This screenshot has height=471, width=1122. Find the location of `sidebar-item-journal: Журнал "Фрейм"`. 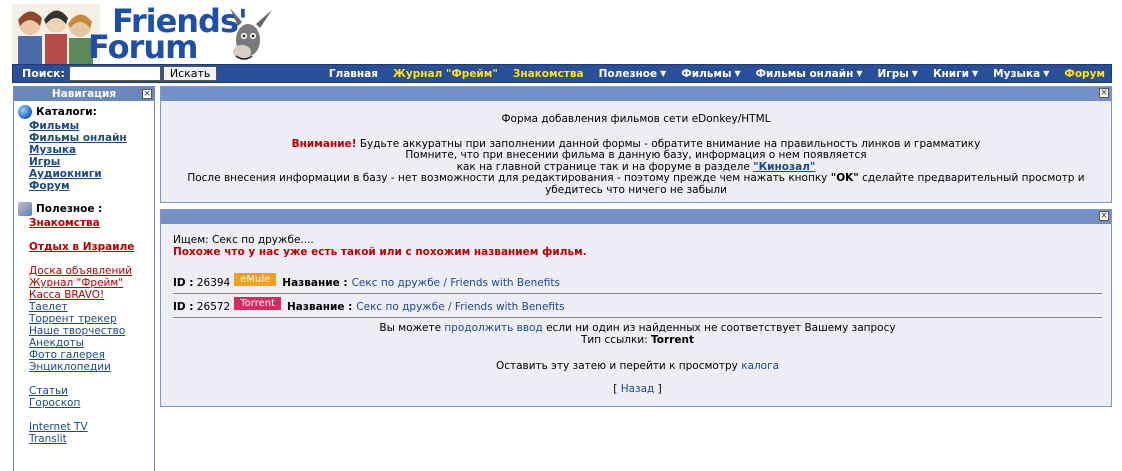

sidebar-item-journal: Журнал "Фрейм" is located at coordinates (91, 283).